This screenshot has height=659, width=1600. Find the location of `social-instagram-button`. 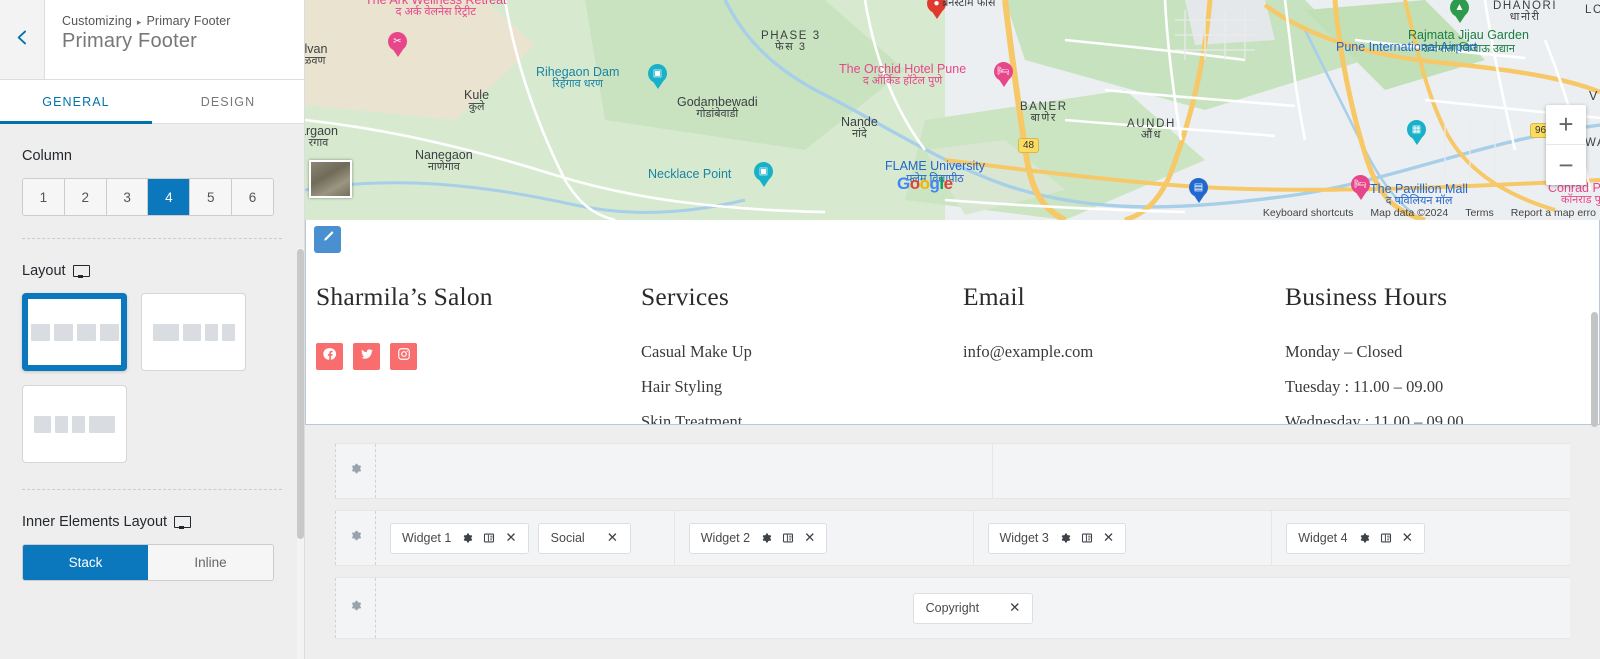

social-instagram-button is located at coordinates (403, 356).